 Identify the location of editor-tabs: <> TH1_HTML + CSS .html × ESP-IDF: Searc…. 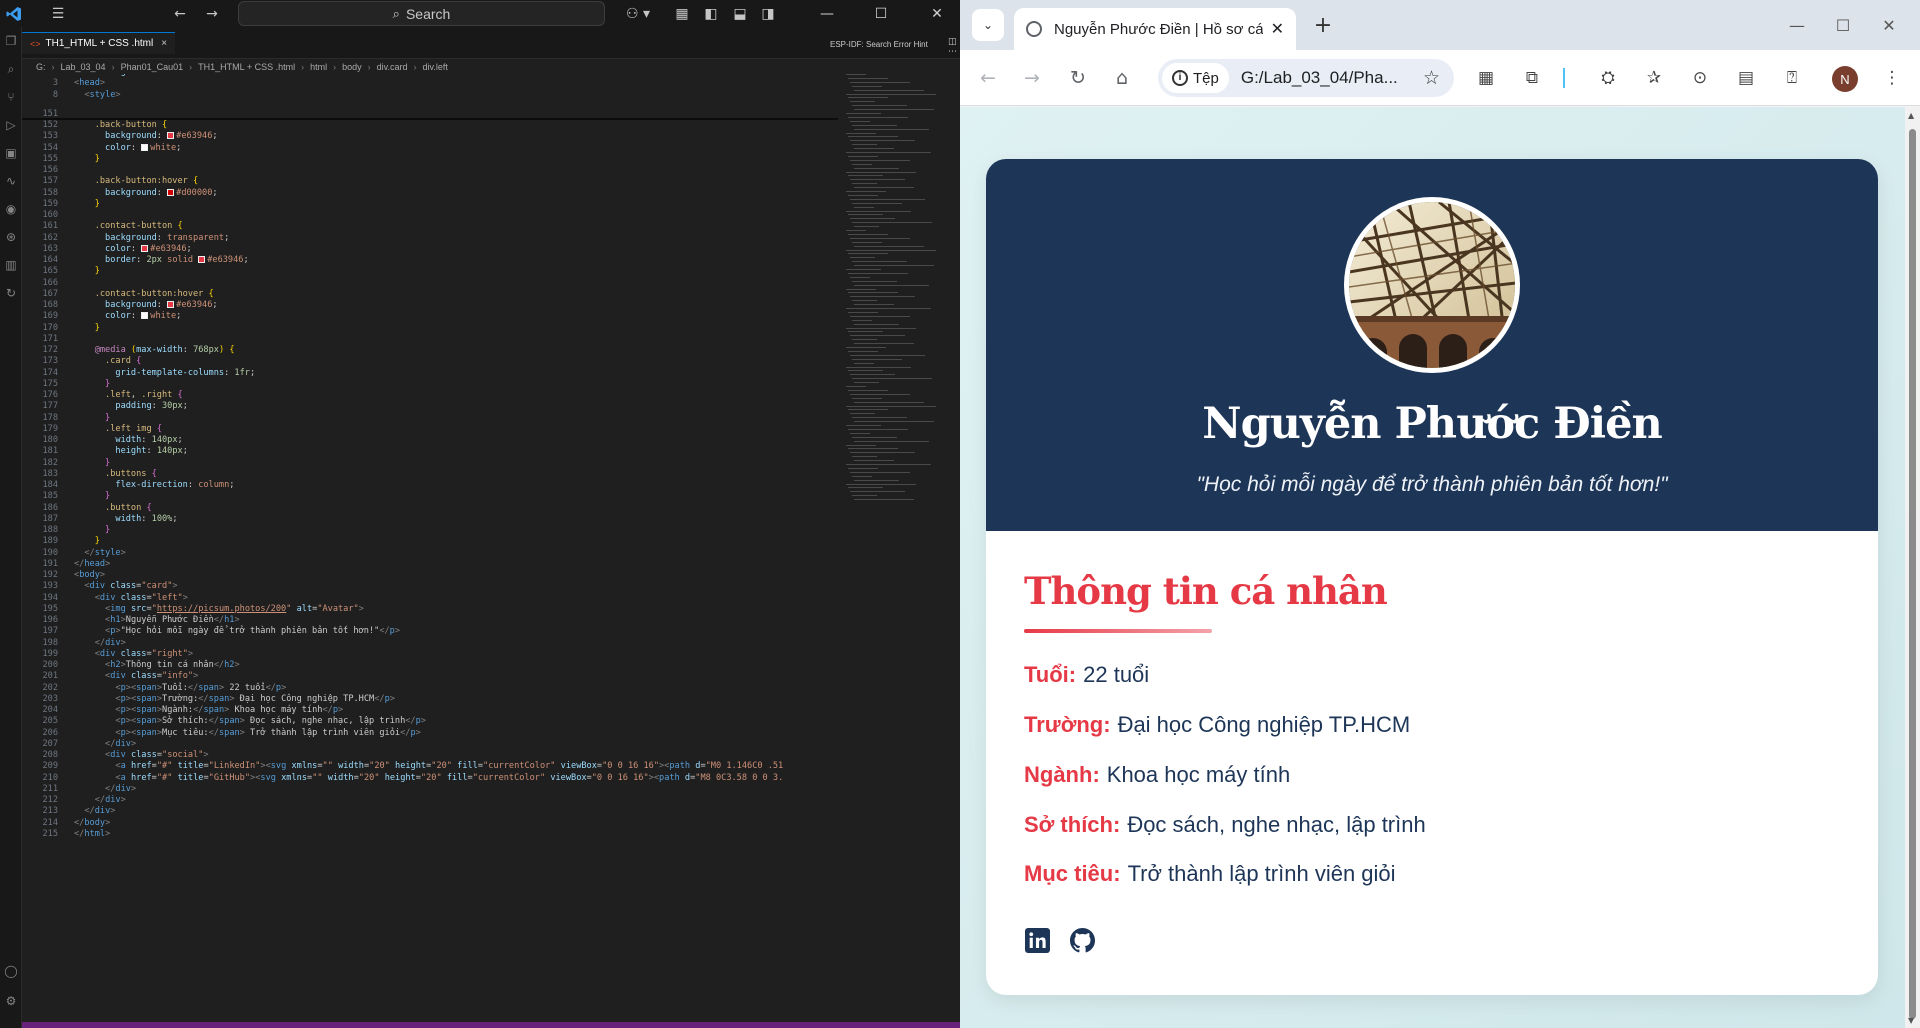
(491, 43).